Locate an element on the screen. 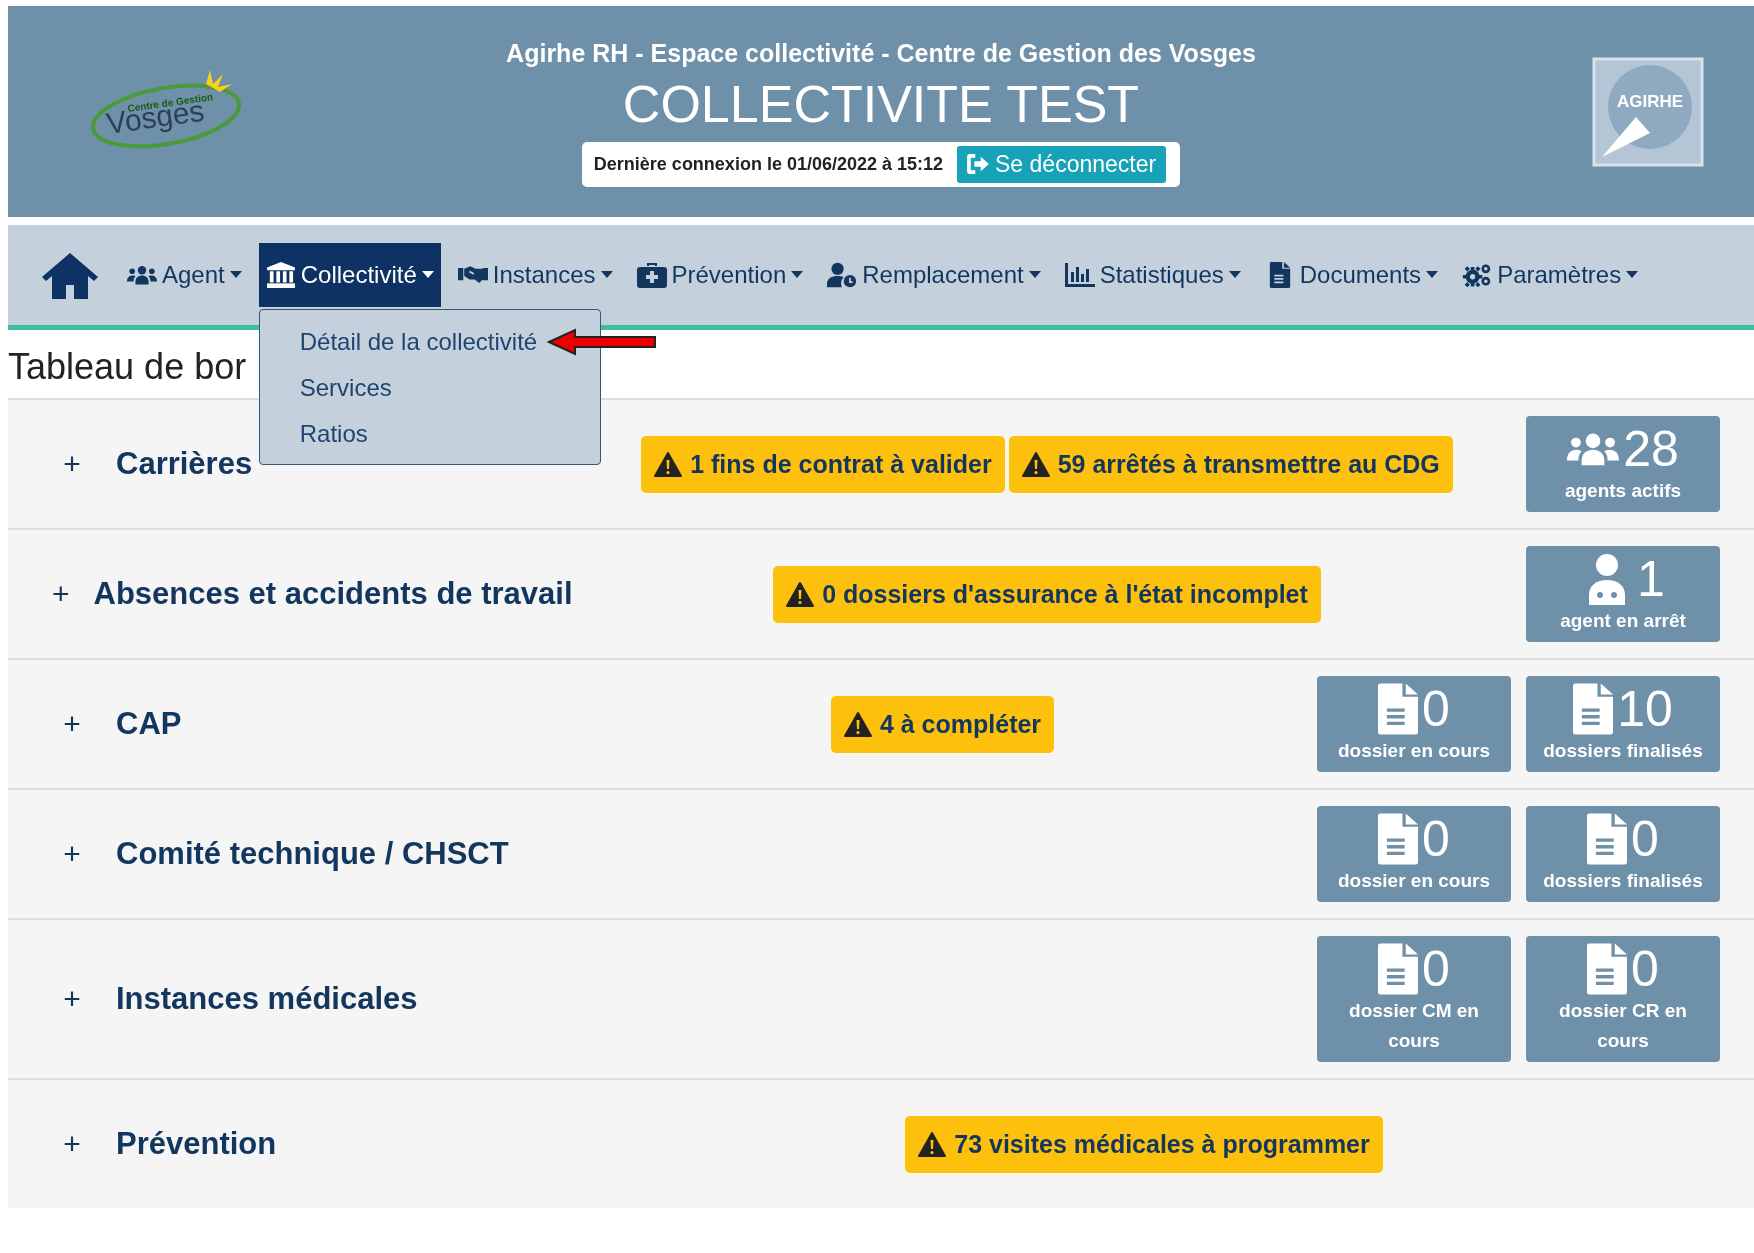 Image resolution: width=1754 pixels, height=1253 pixels. app-subtitle: Agirhe RH - Espace collectivité - Centre de Gestion des Vosges is located at coordinates (881, 53).